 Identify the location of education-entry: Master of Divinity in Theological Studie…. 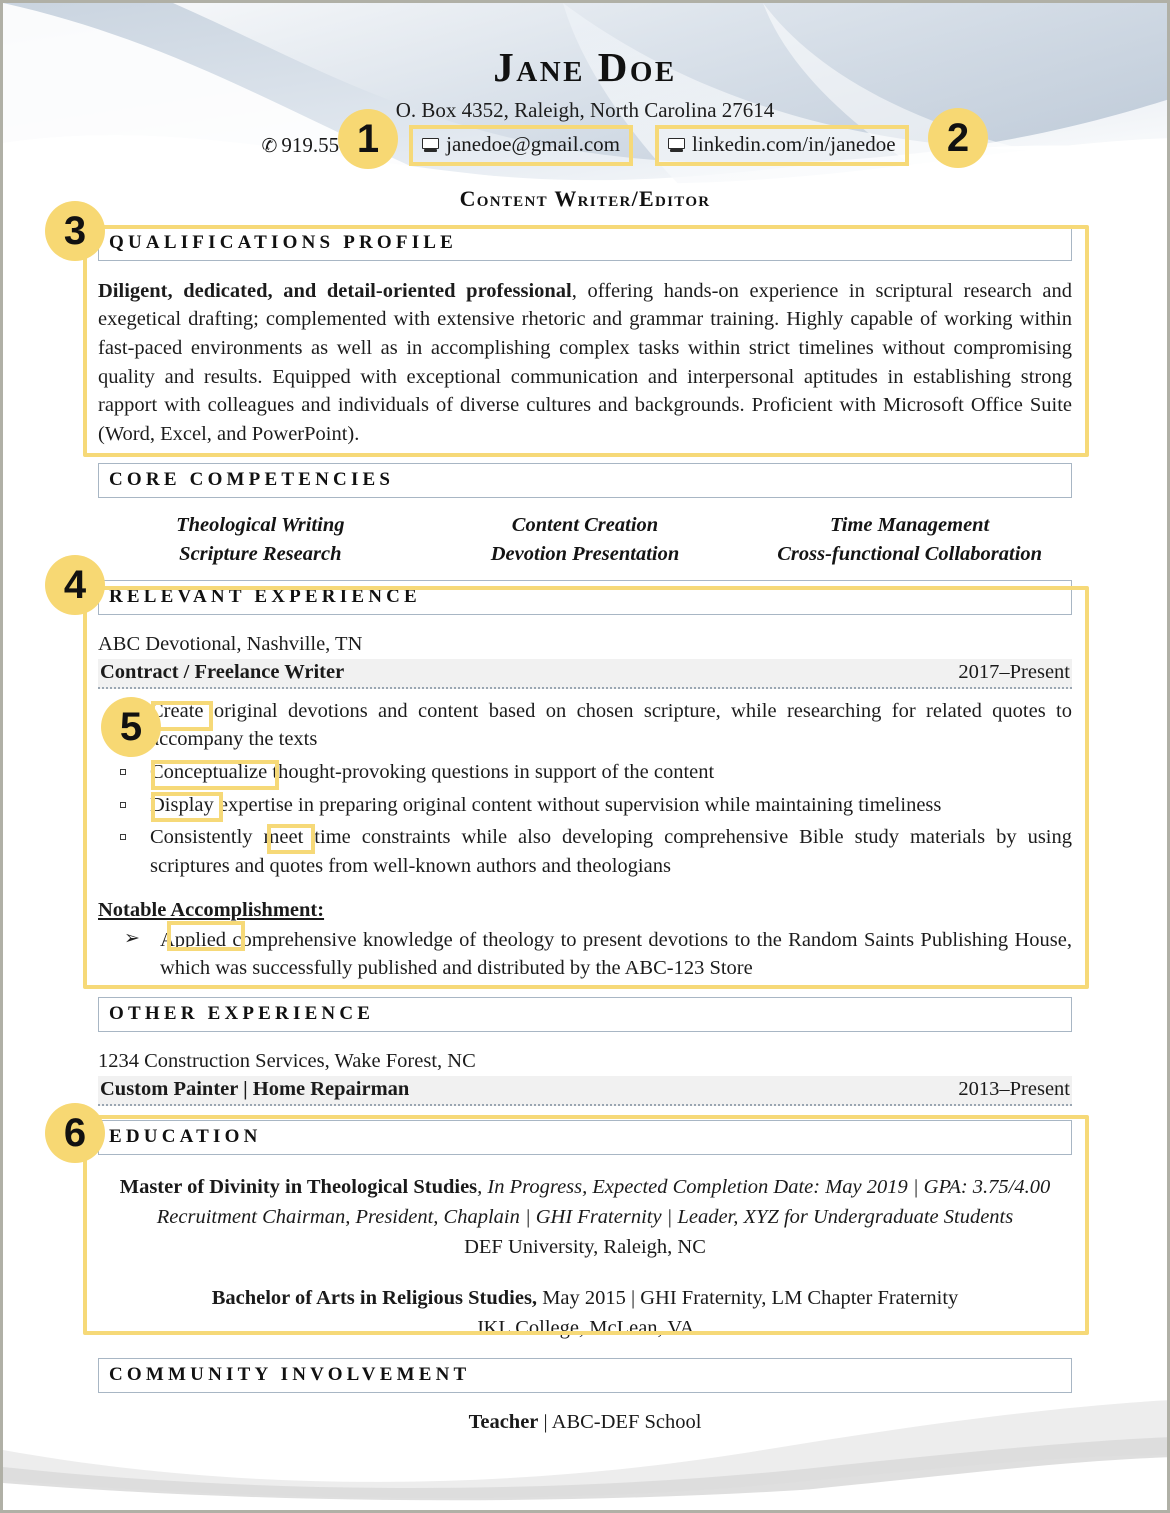
(585, 1217).